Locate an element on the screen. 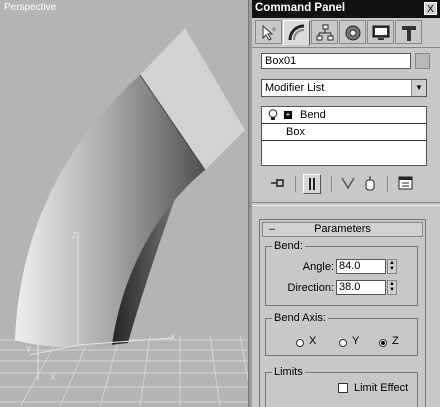 The image size is (440, 407). display-monitor-icon is located at coordinates (381, 32).